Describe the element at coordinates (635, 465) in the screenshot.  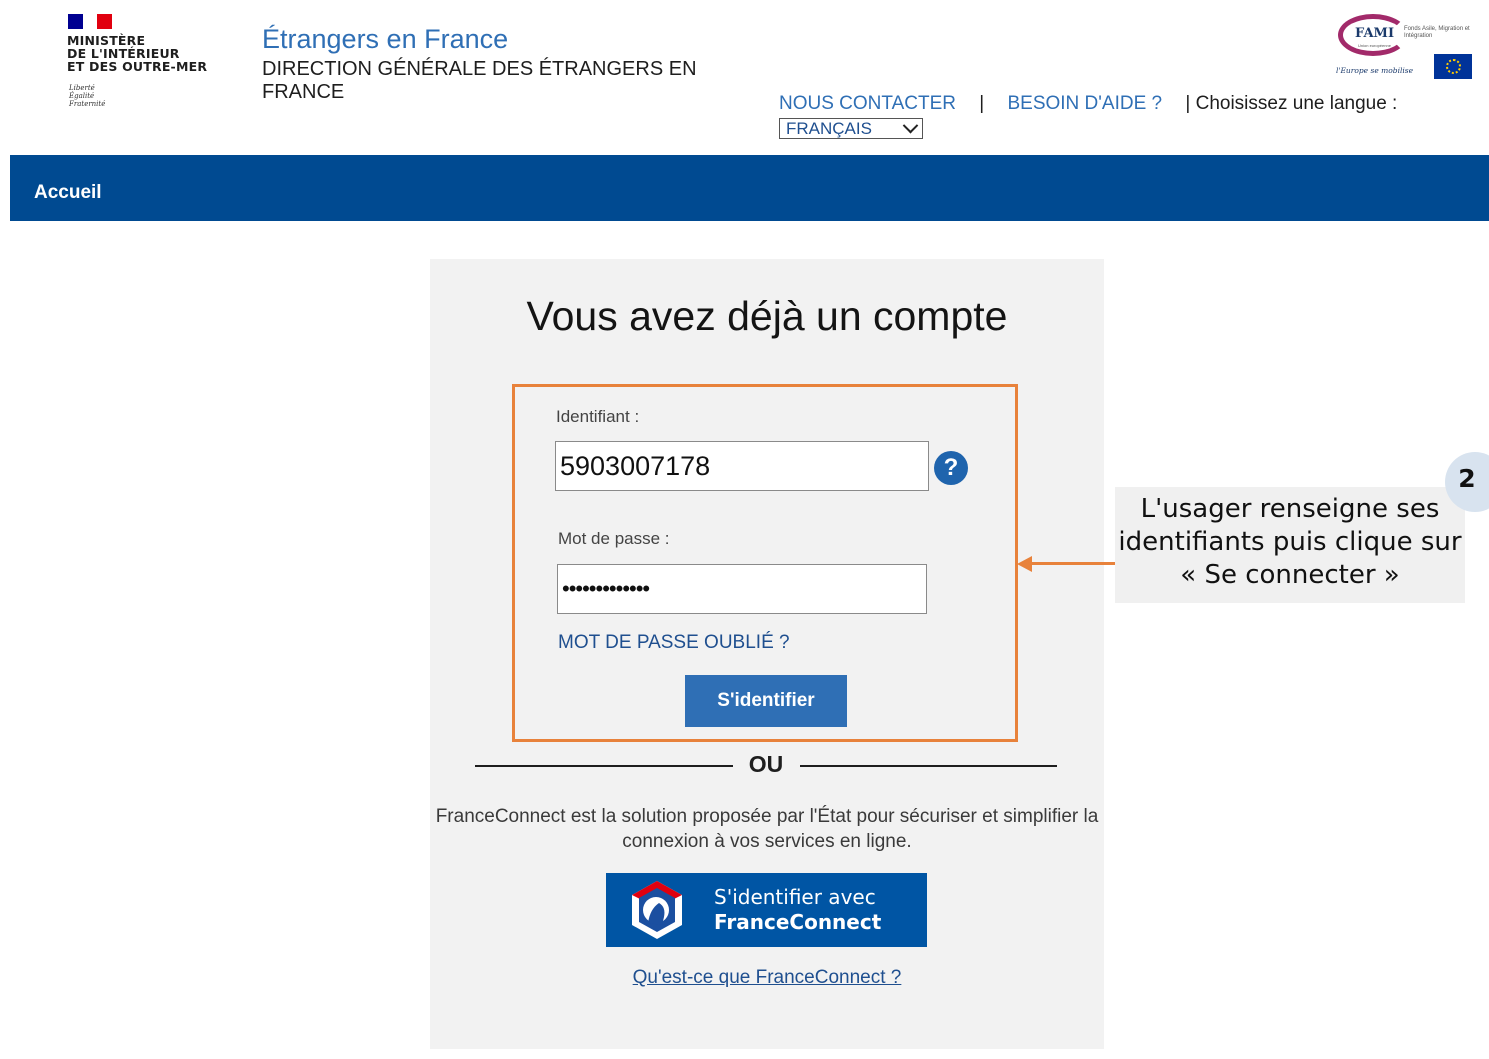
I see `identifier-value: 5903007178` at that location.